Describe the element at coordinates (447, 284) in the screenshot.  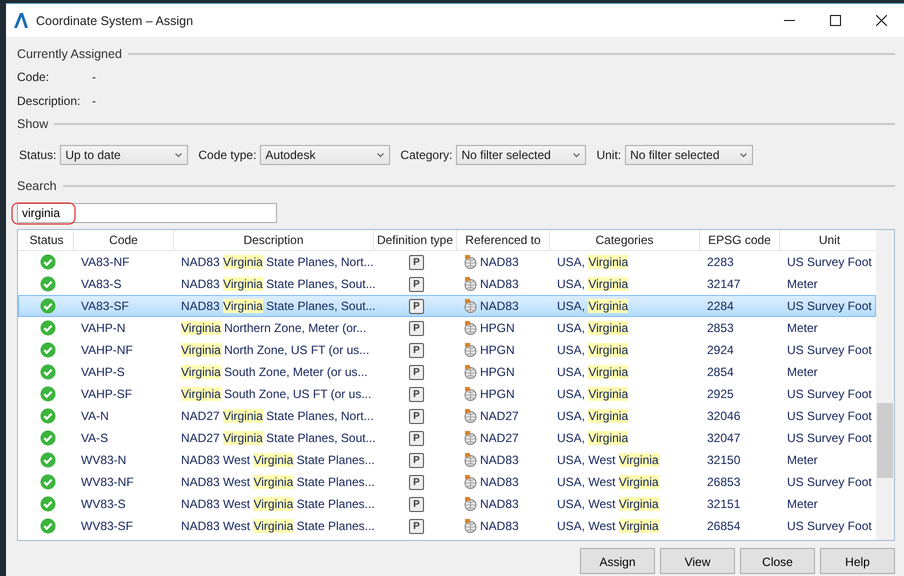
I see `table-row: VA83-S NAD83 Virginia State Planes, Sout... P NAD83 USA, Virginia 32147 Meter` at that location.